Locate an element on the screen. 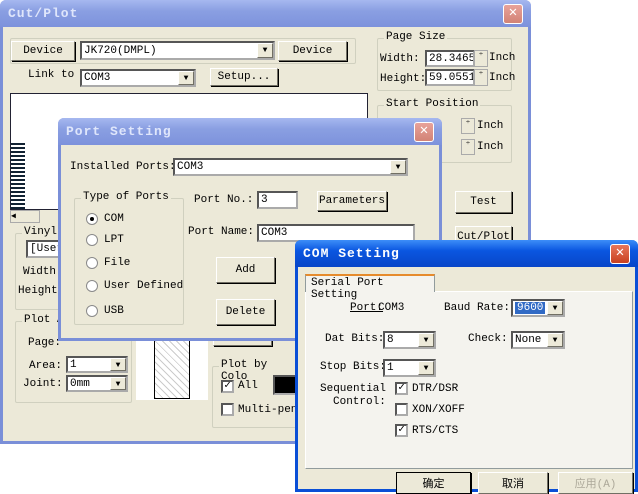 This screenshot has width=638, height=494. test-button: Test is located at coordinates (483, 202).